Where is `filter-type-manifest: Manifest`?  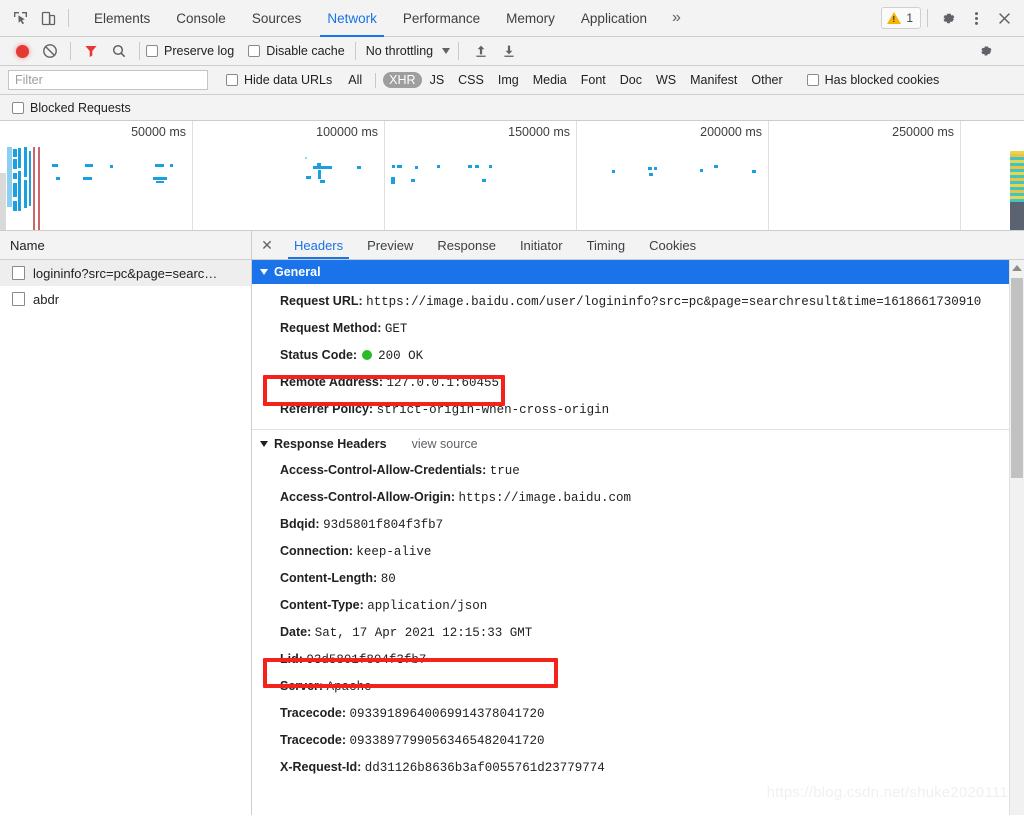 filter-type-manifest: Manifest is located at coordinates (713, 80).